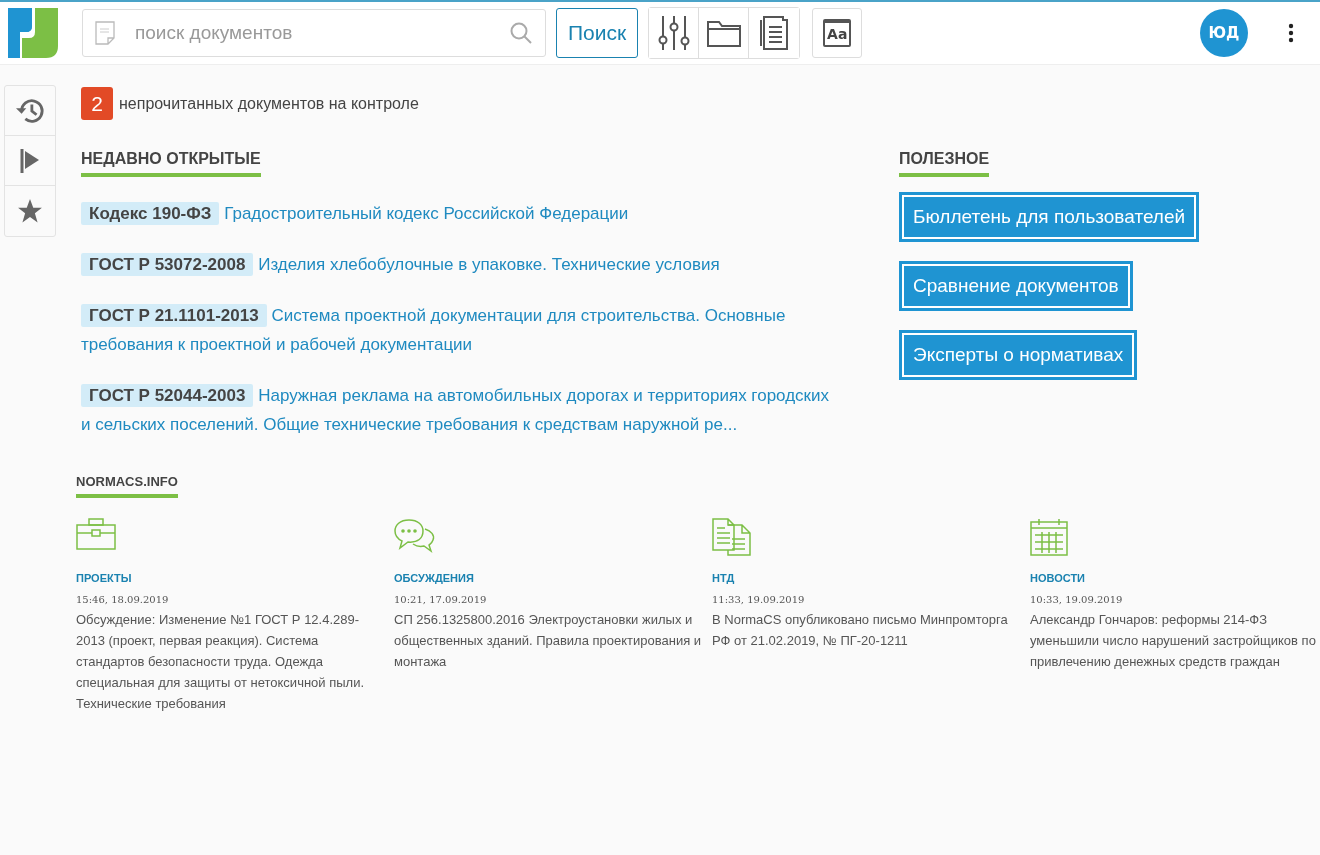 This screenshot has height=855, width=1320. I want to click on news-category-link: НОВОСТИ, so click(1058, 578).